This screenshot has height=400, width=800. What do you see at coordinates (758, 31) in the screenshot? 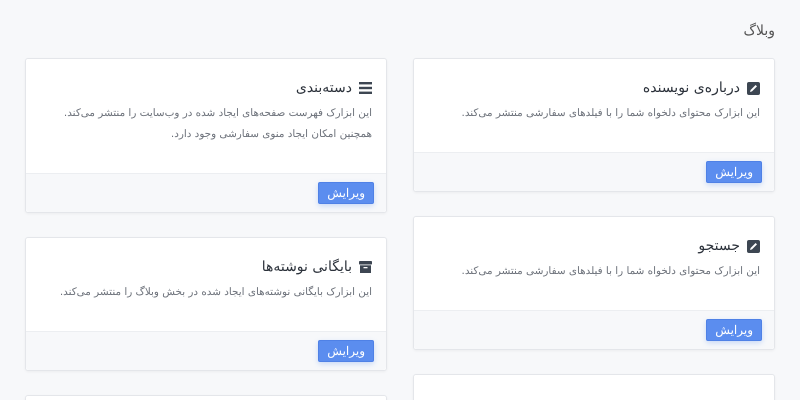
I see `page-title: وبلاگ` at bounding box center [758, 31].